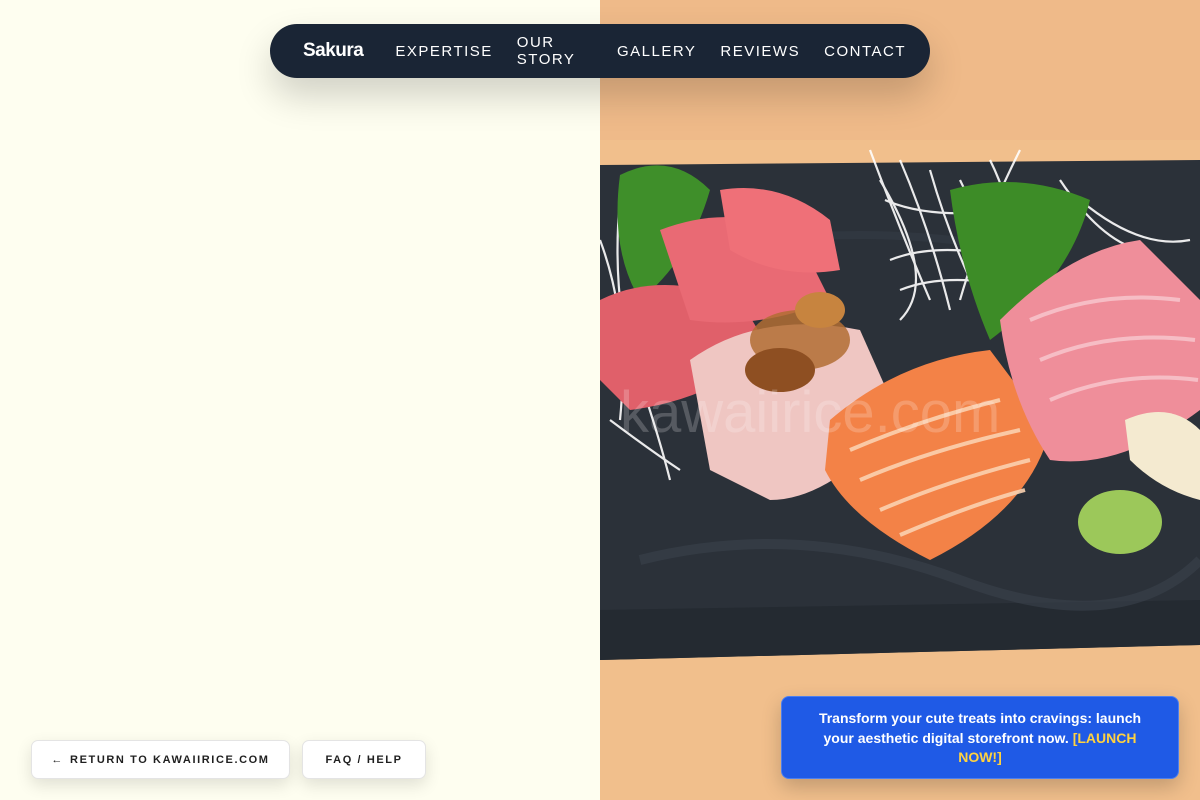 Image resolution: width=1200 pixels, height=800 pixels. What do you see at coordinates (170, 759) in the screenshot?
I see `return-button-label: RETURN TO KAWAIIRICE.COM` at bounding box center [170, 759].